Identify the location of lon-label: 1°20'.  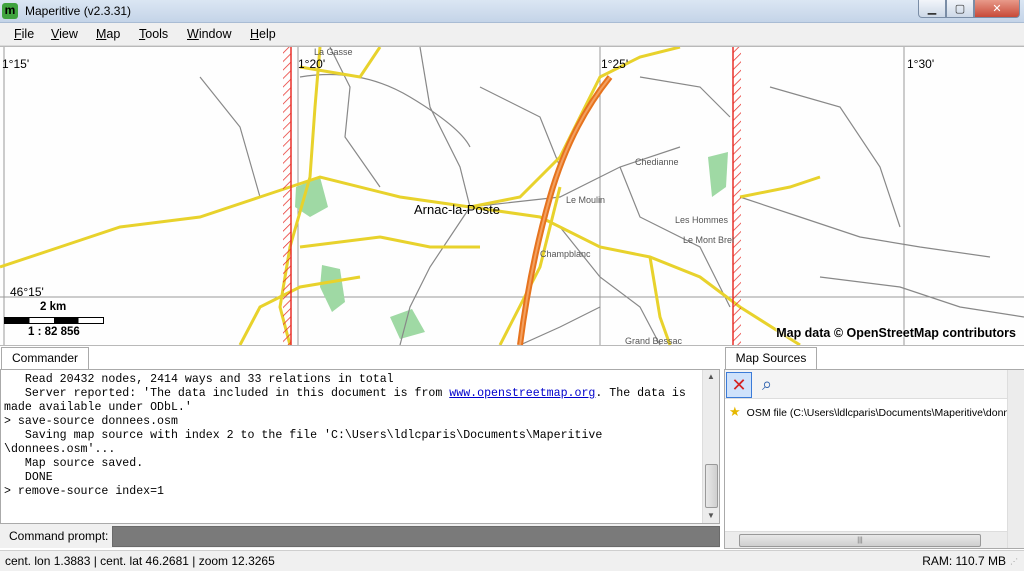
(312, 64).